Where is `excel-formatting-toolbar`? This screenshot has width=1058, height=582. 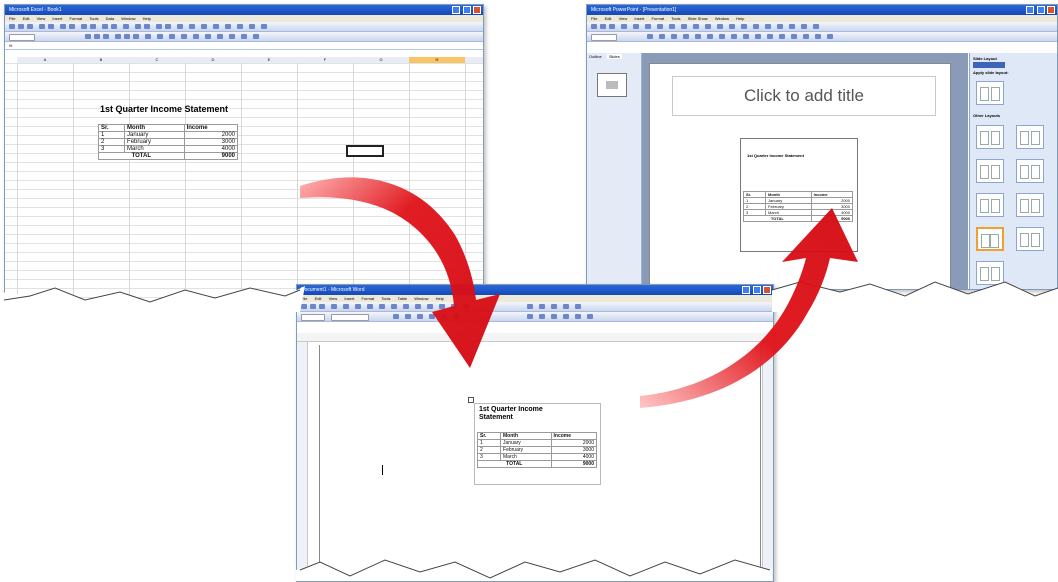
excel-formatting-toolbar is located at coordinates (244, 37).